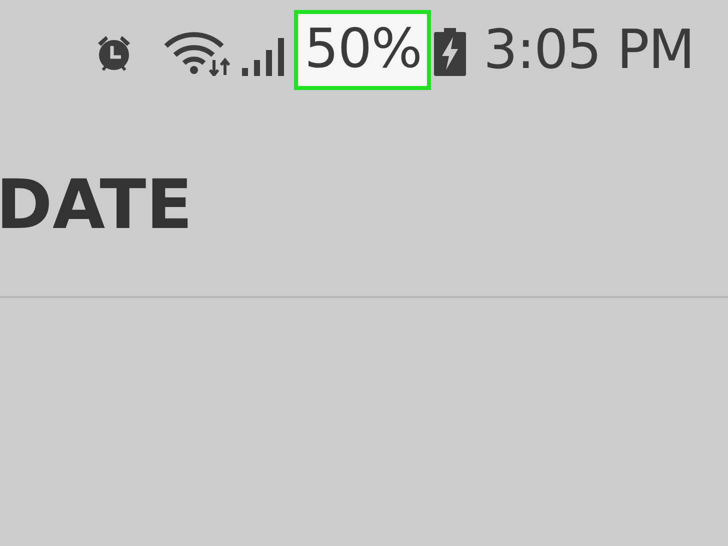  I want to click on battery-percent: 50%, so click(363, 50).